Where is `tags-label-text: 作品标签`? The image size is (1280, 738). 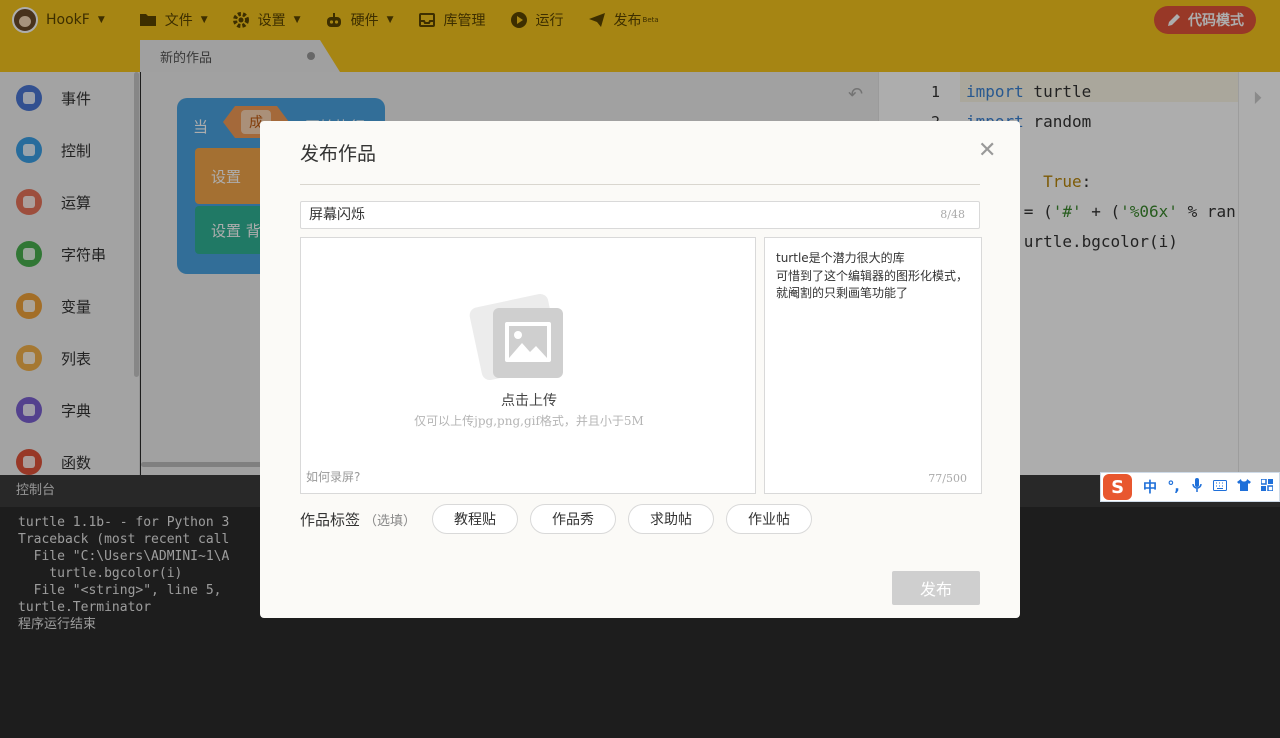
tags-label-text: 作品标签 is located at coordinates (330, 520).